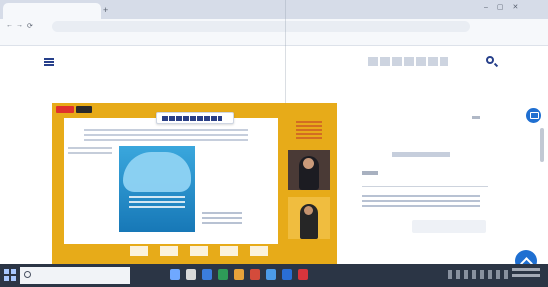 This screenshot has height=287, width=548. I want to click on search-prompt, so click(408, 61).